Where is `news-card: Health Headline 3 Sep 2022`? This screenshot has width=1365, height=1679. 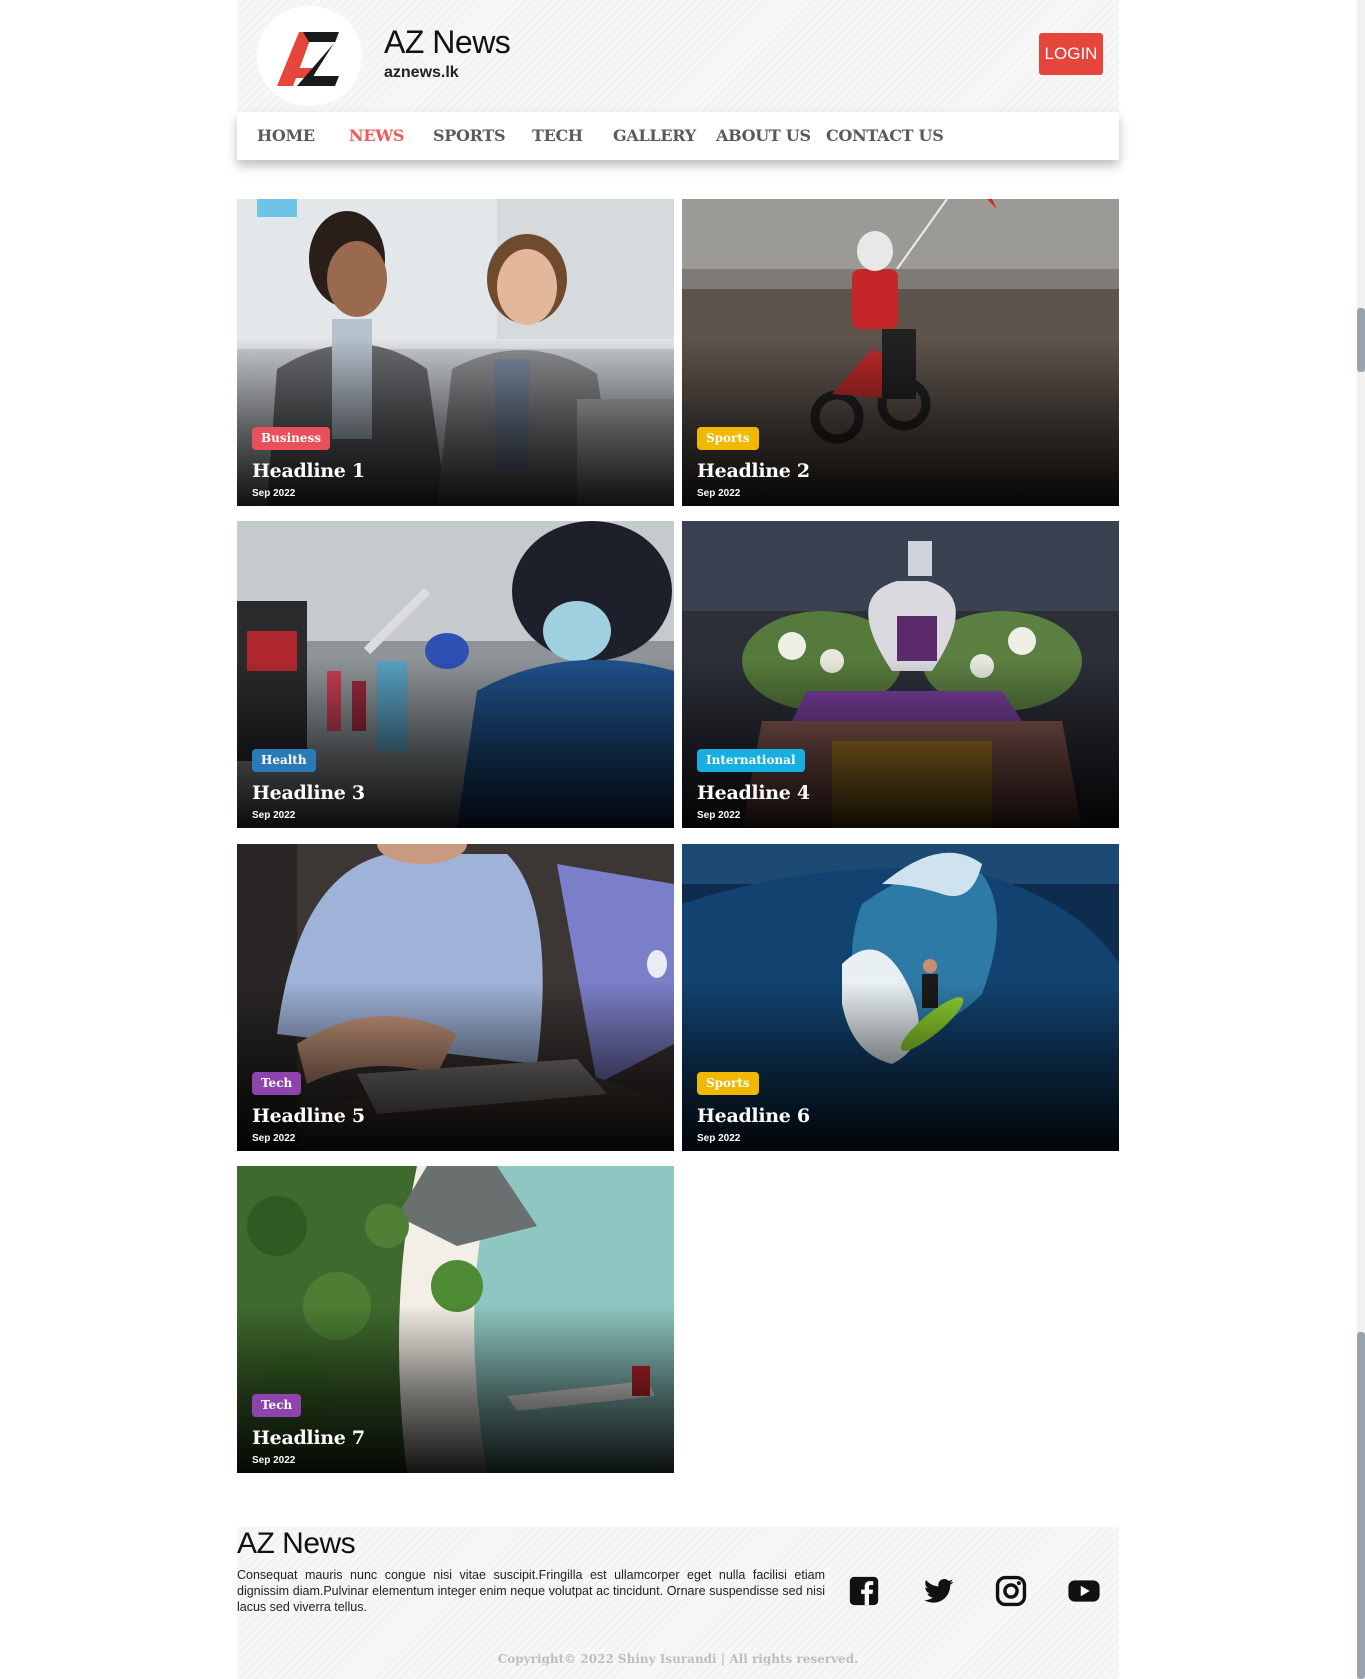 news-card: Health Headline 3 Sep 2022 is located at coordinates (455, 674).